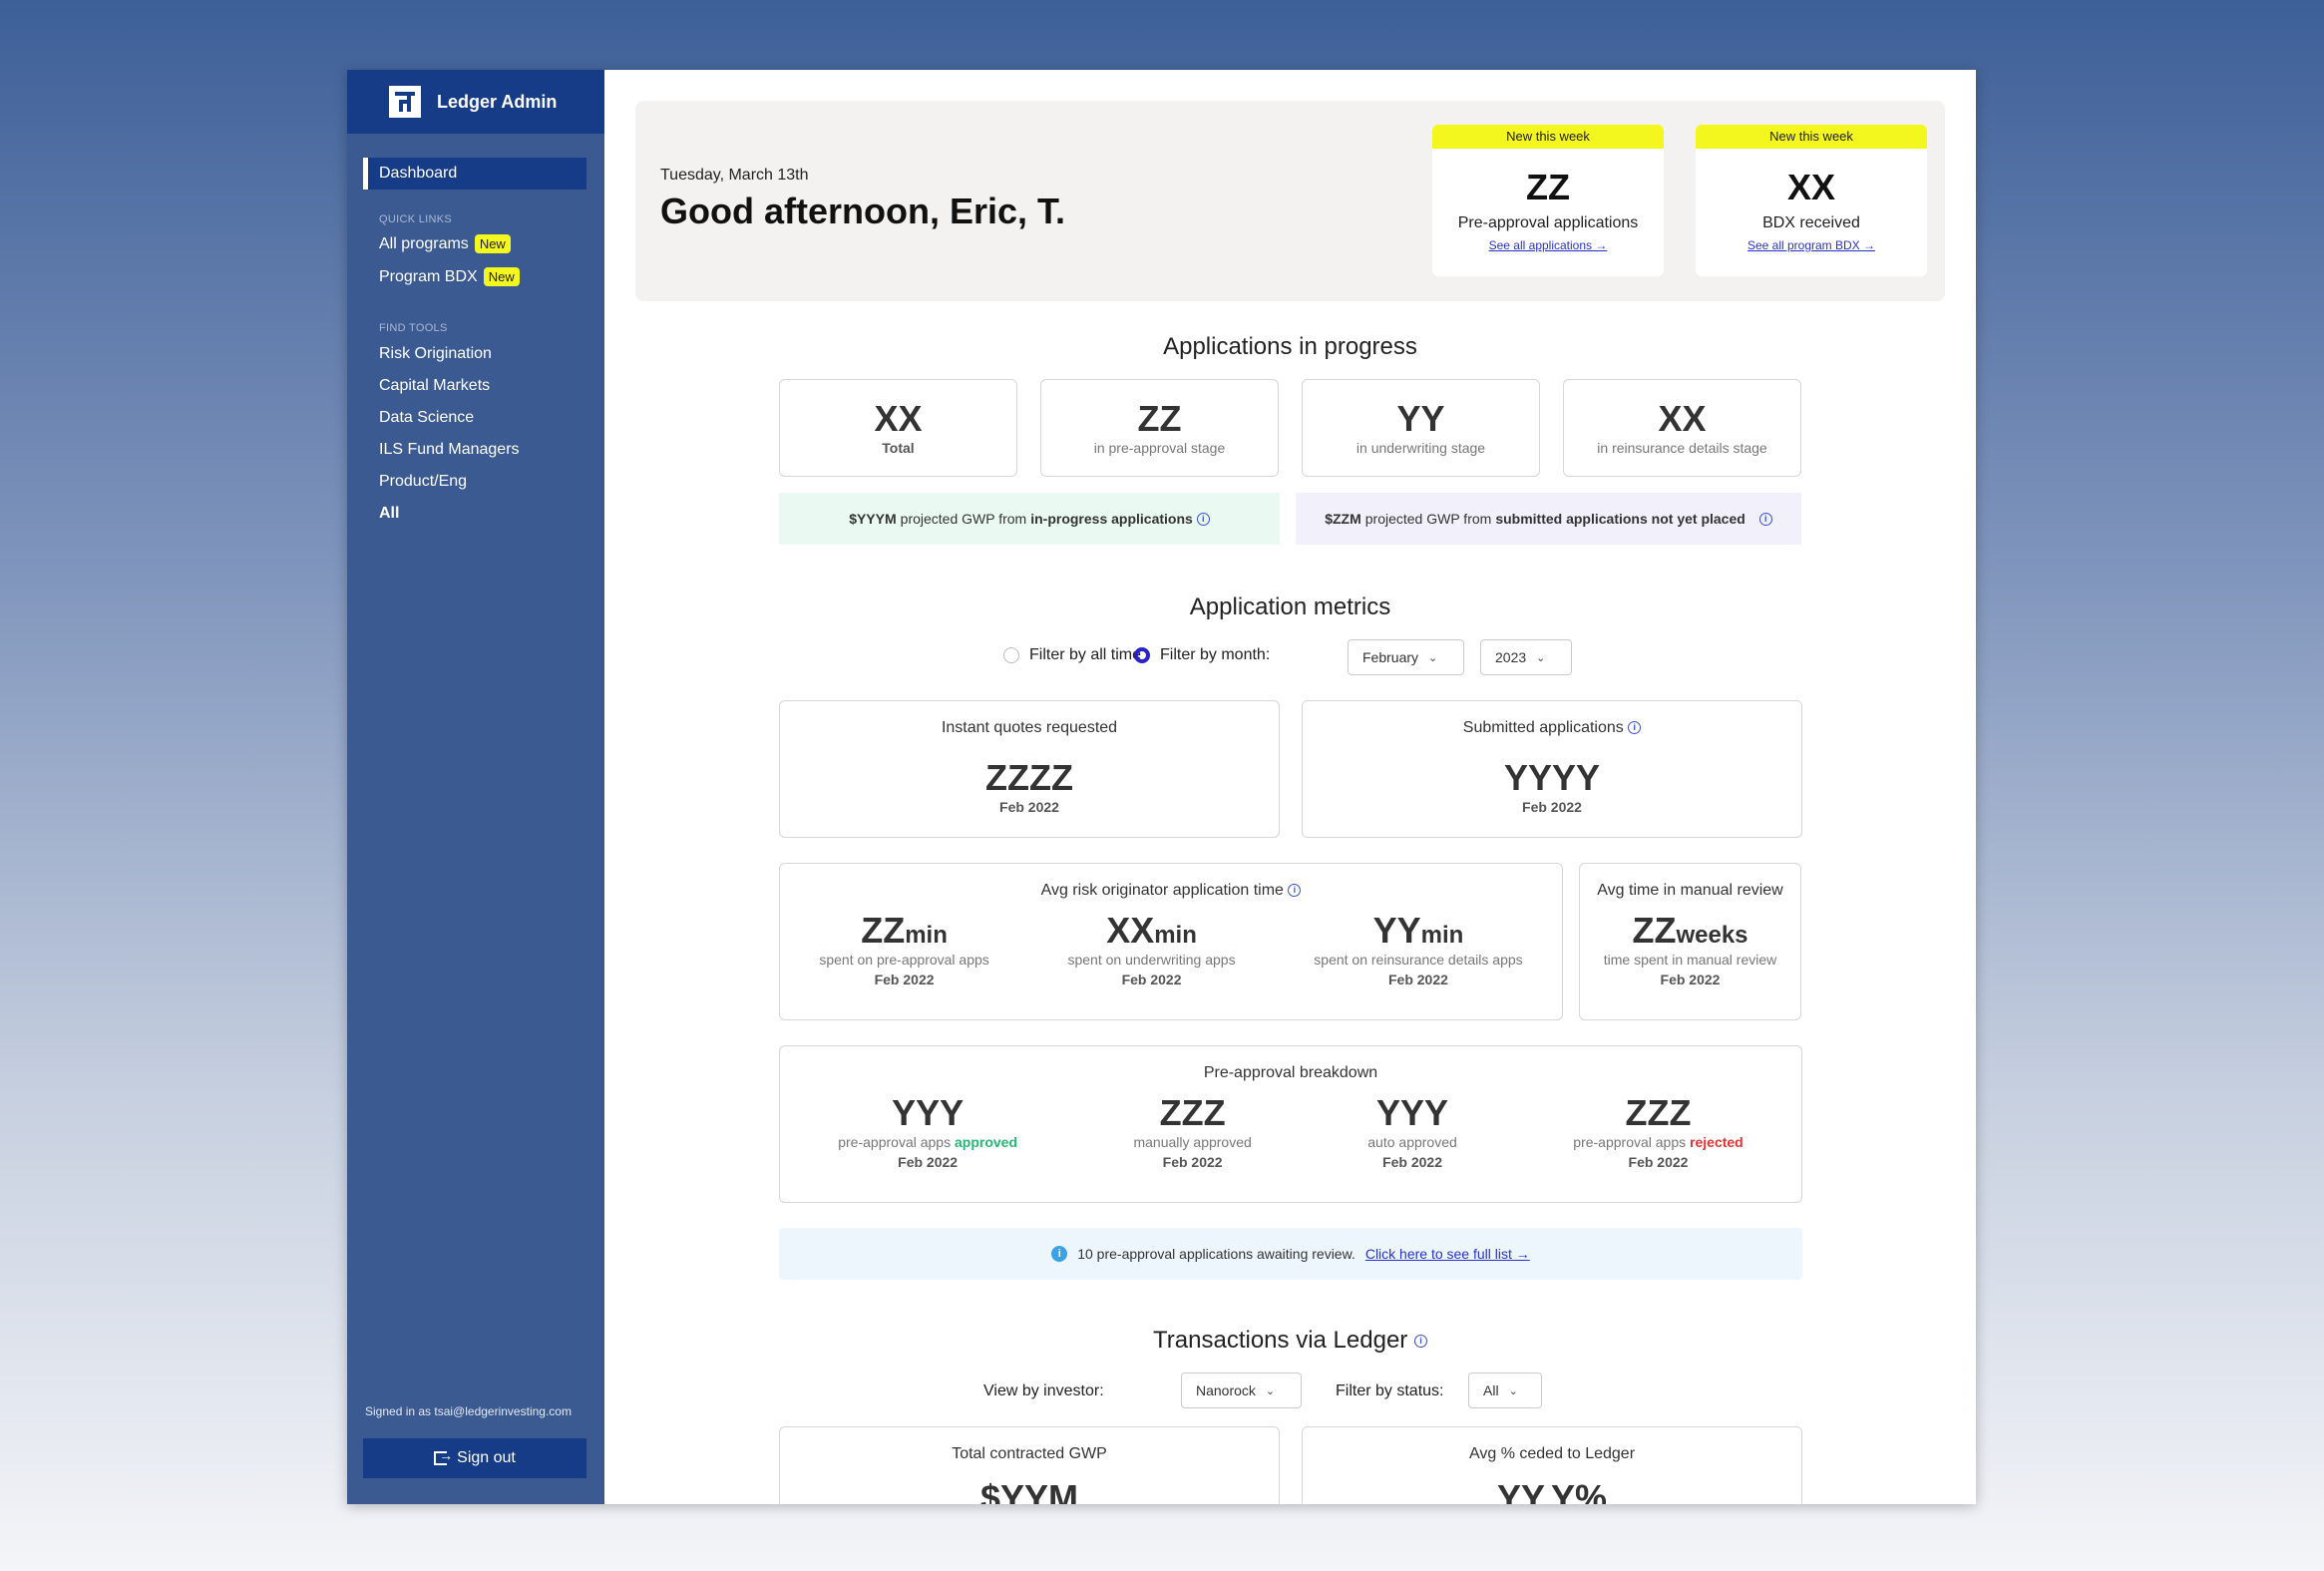 The width and height of the screenshot is (2324, 1571). Describe the element at coordinates (1192, 1112) in the screenshot. I see `metric-value: ZZZ` at that location.